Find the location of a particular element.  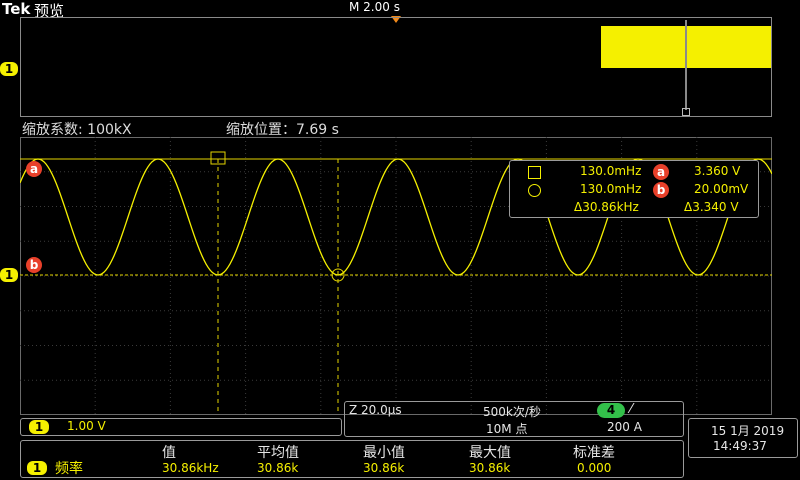

cursor-b-marker: b is located at coordinates (34, 265).